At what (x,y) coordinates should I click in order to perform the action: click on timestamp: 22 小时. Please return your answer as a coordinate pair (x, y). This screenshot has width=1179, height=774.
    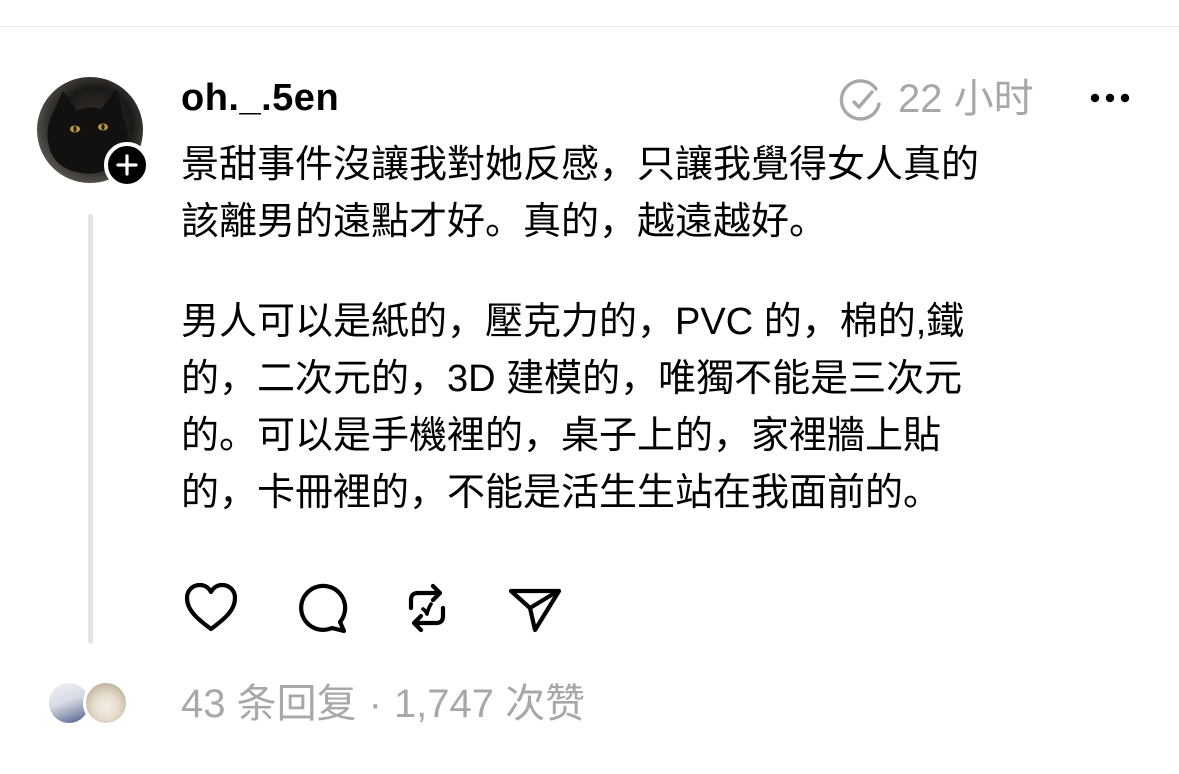
    Looking at the image, I should click on (936, 99).